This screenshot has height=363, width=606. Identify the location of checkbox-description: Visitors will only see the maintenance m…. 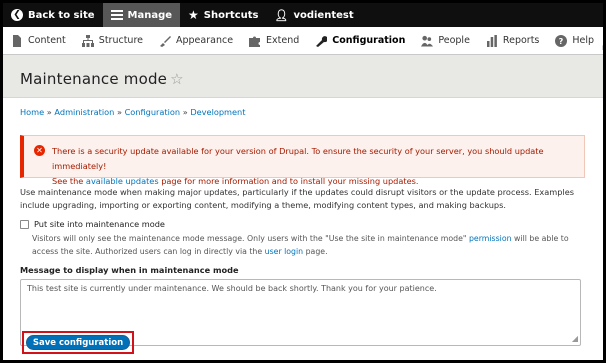
(300, 245).